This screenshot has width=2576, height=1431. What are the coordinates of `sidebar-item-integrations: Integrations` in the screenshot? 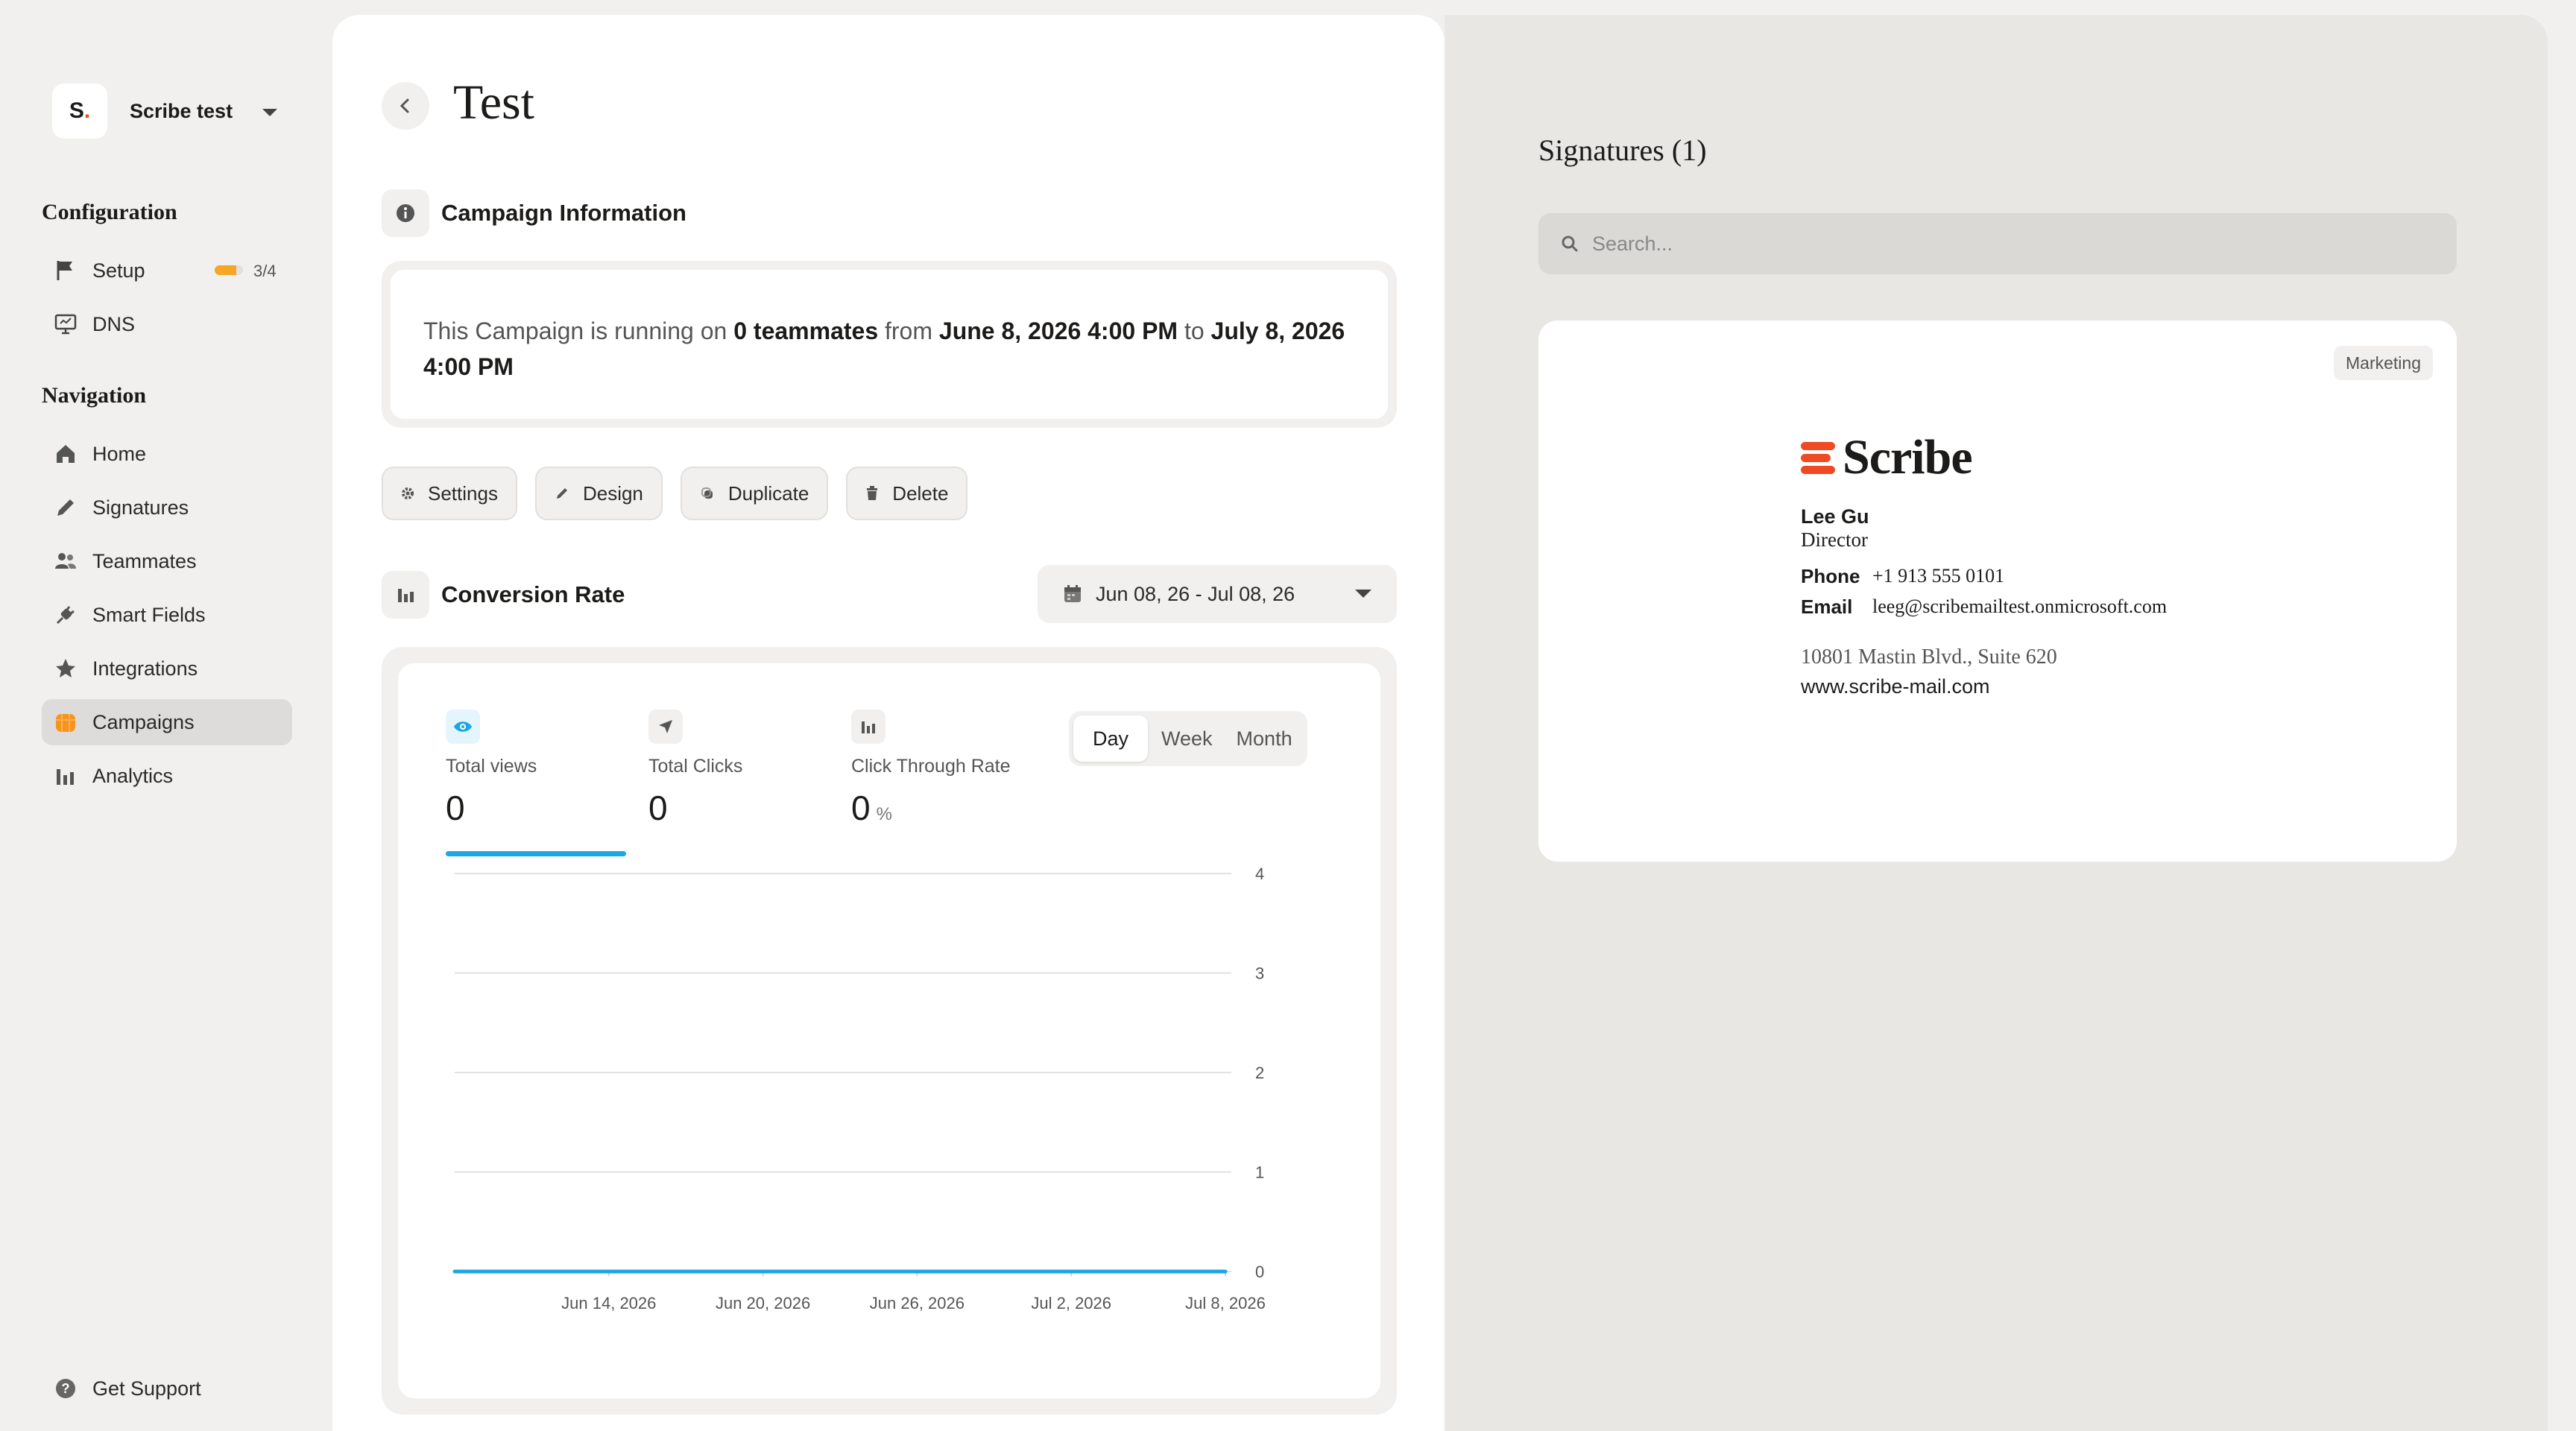 It's located at (167, 669).